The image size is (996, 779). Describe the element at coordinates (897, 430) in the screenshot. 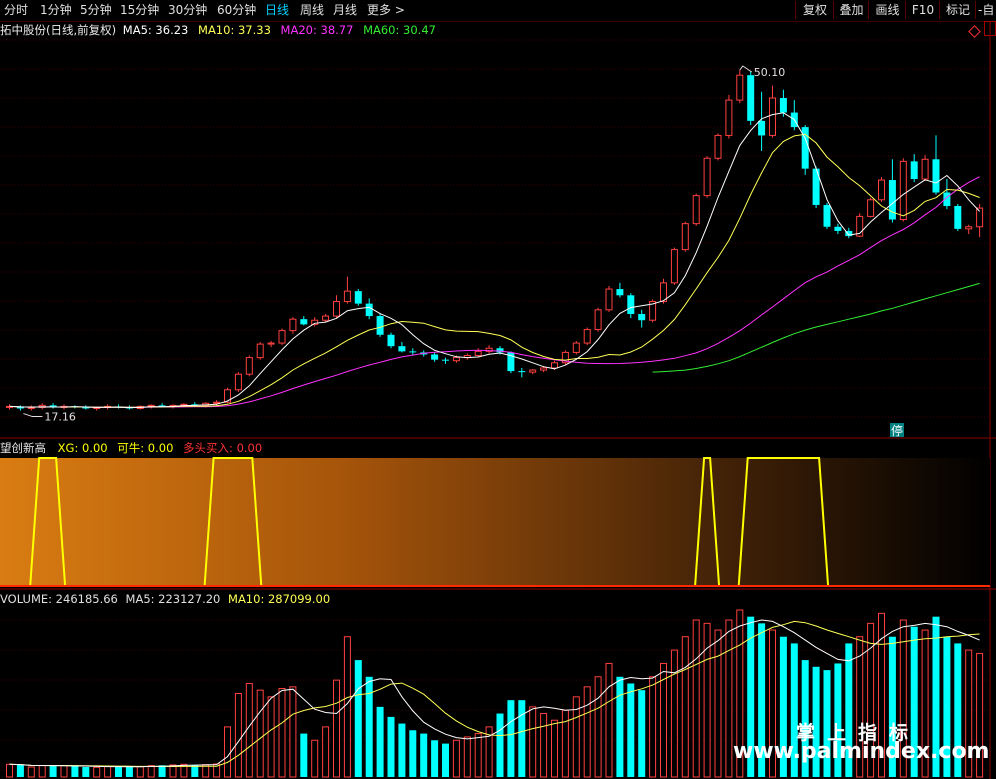

I see `stop-badge: 停` at that location.